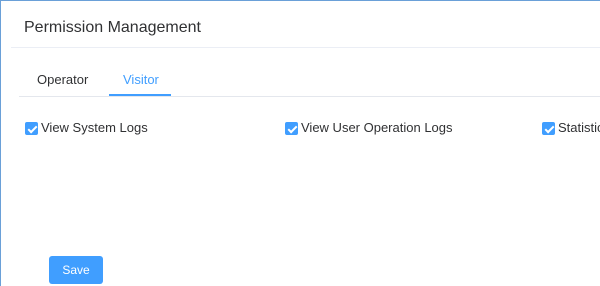  I want to click on permission-label: View User Operation Logs, so click(377, 127).